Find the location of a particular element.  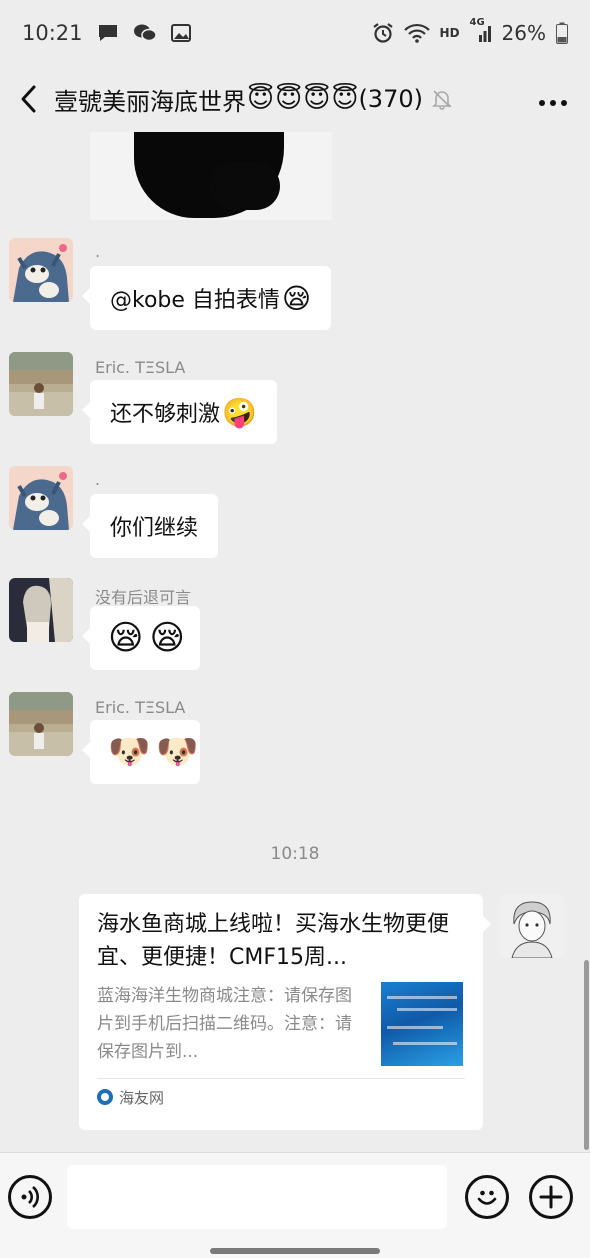

back-icon is located at coordinates (28, 99).